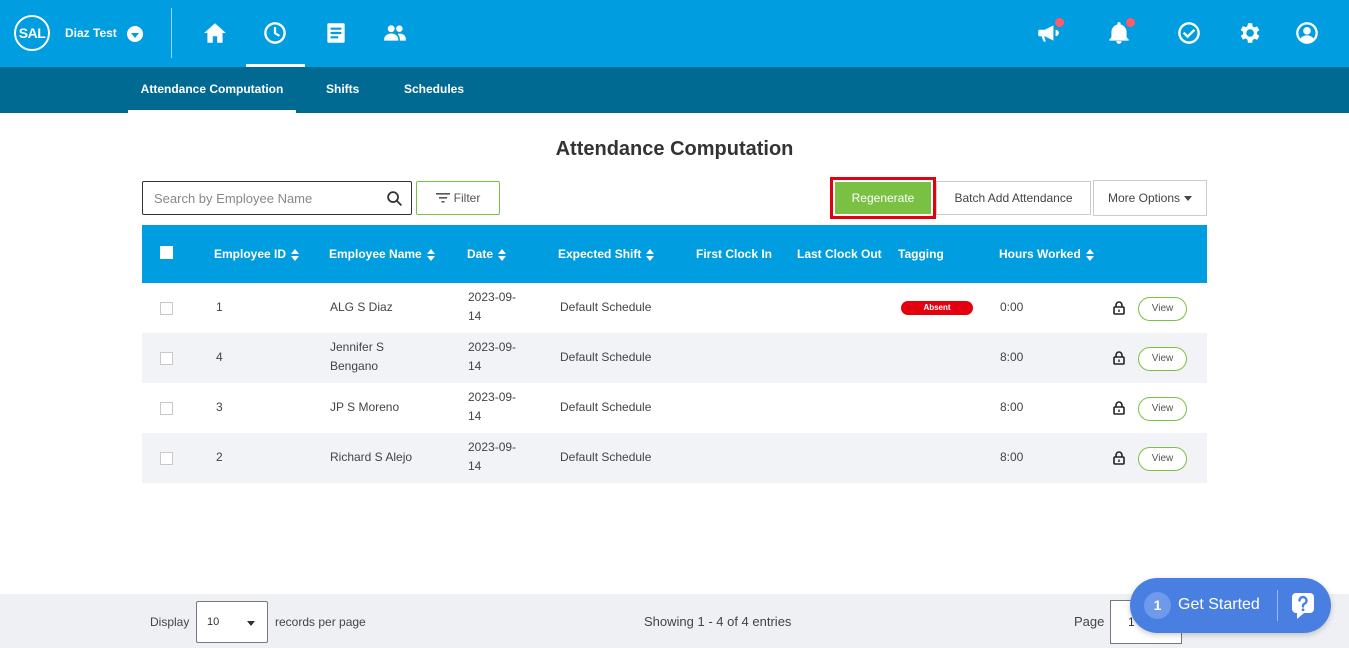 This screenshot has height=648, width=1349. Describe the element at coordinates (371, 457) in the screenshot. I see `employee-name: Richard S Alejo` at that location.